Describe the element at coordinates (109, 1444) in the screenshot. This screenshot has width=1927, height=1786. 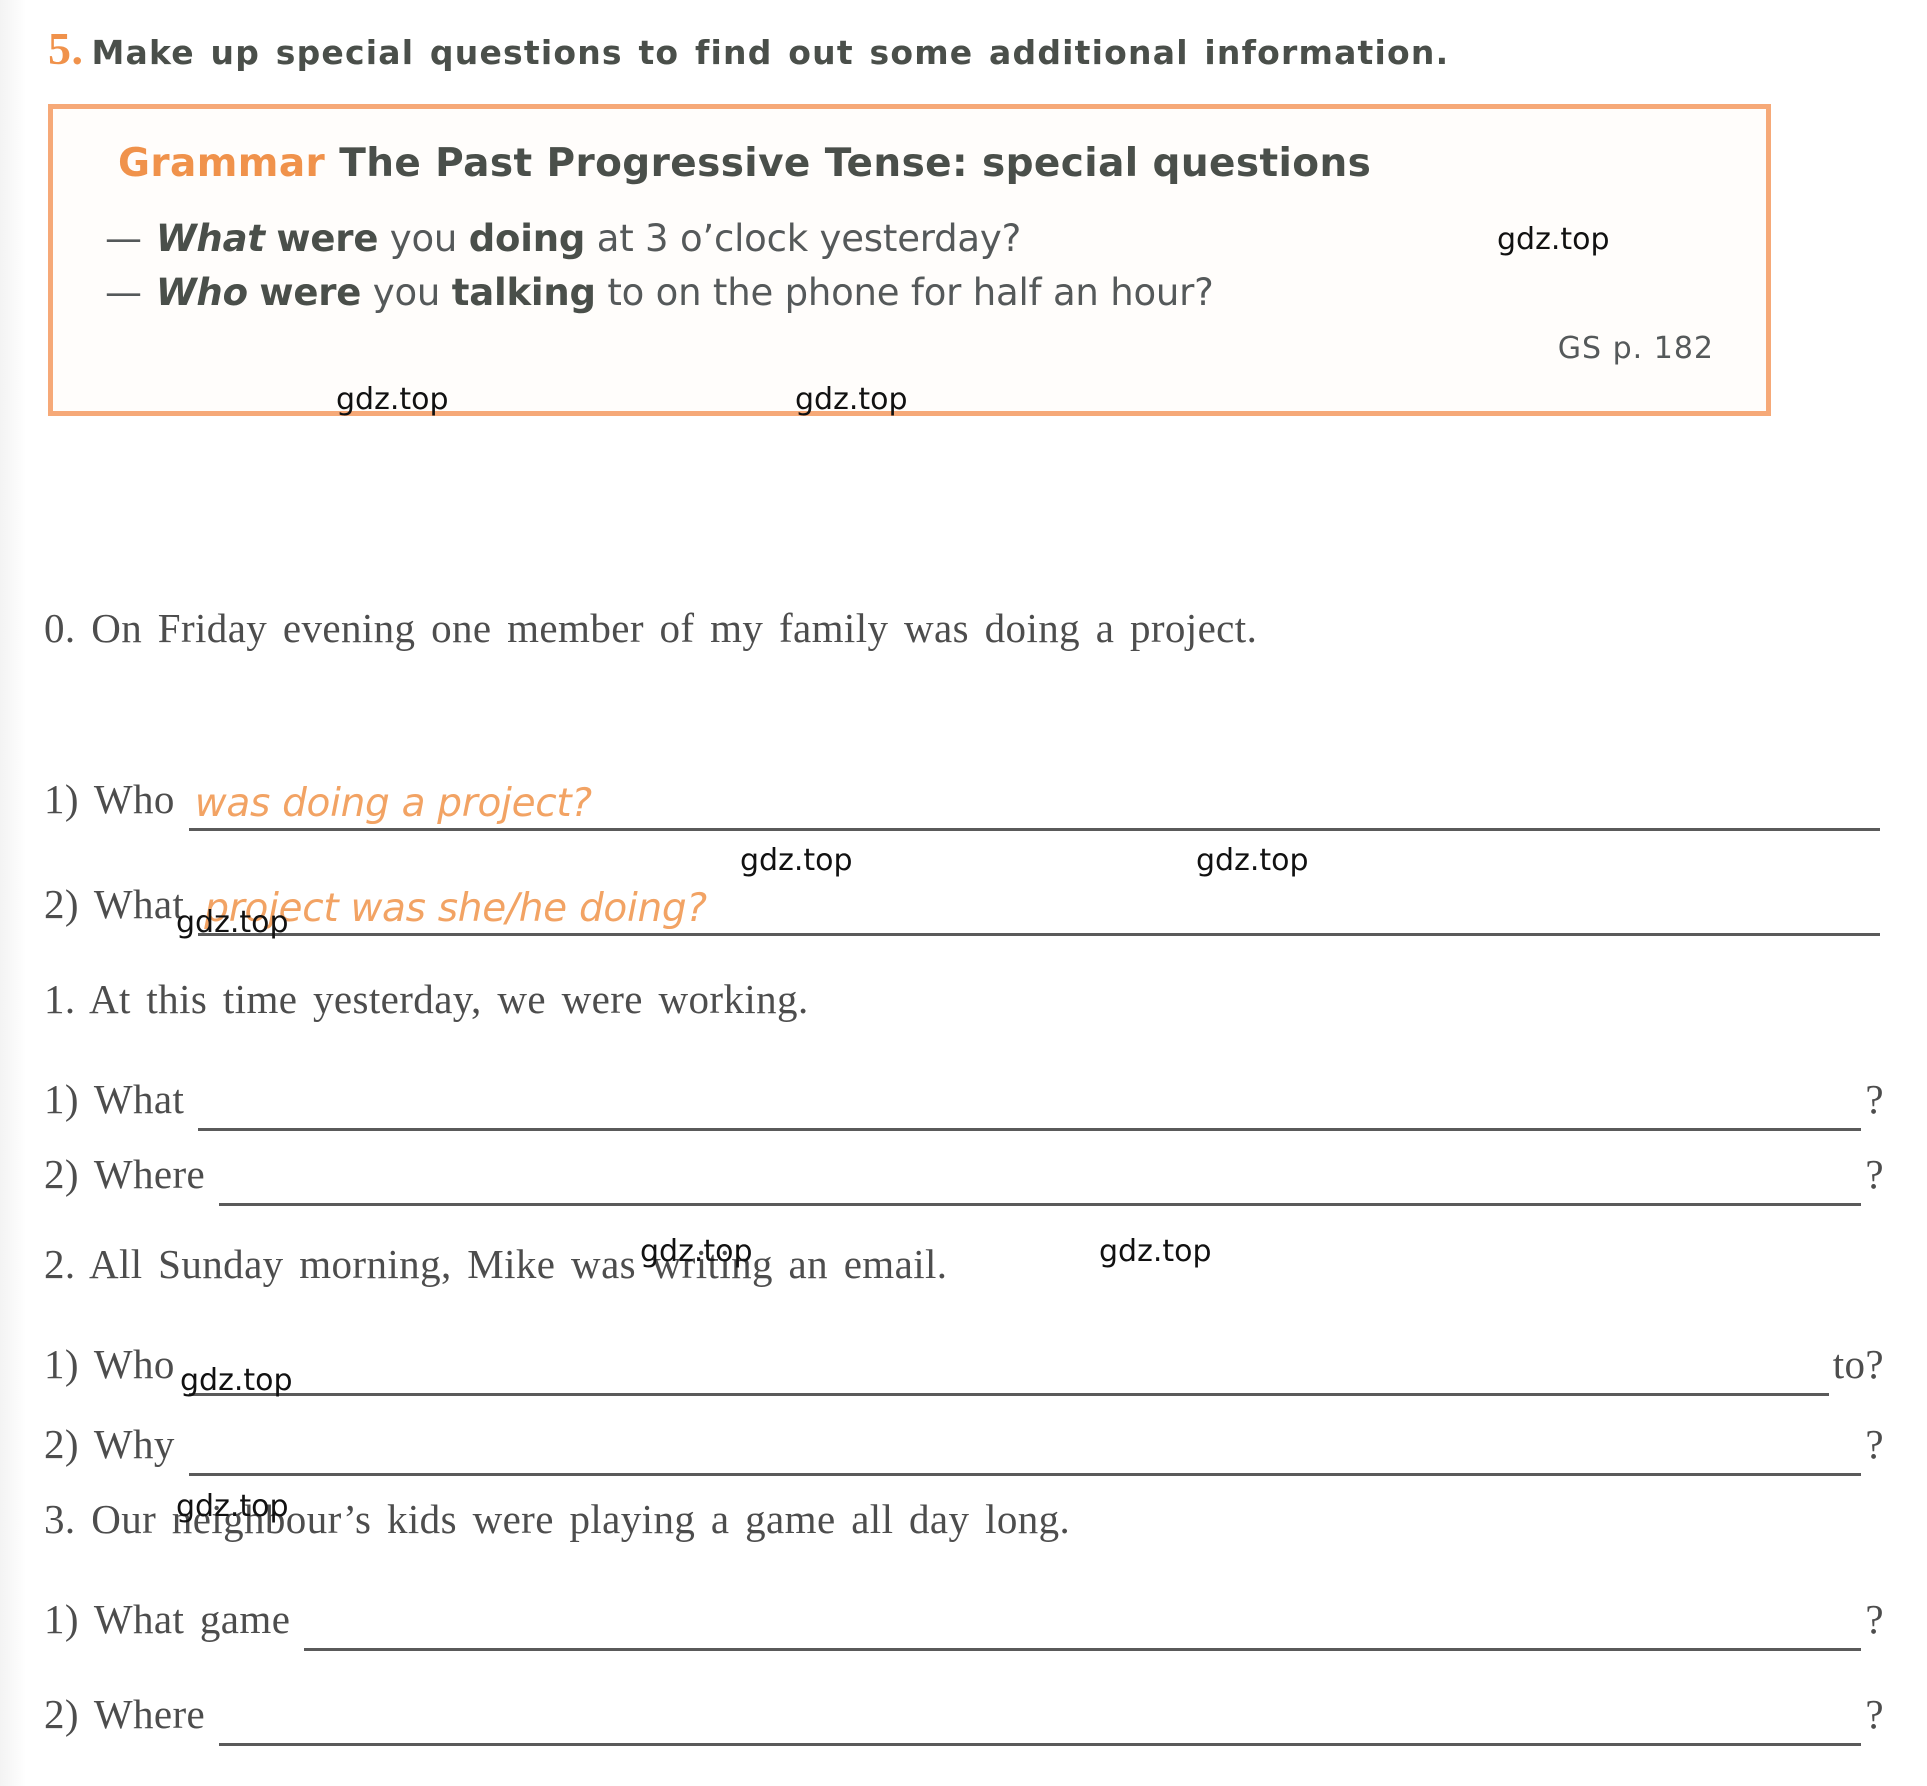
I see `question-label: 2) Why` at that location.